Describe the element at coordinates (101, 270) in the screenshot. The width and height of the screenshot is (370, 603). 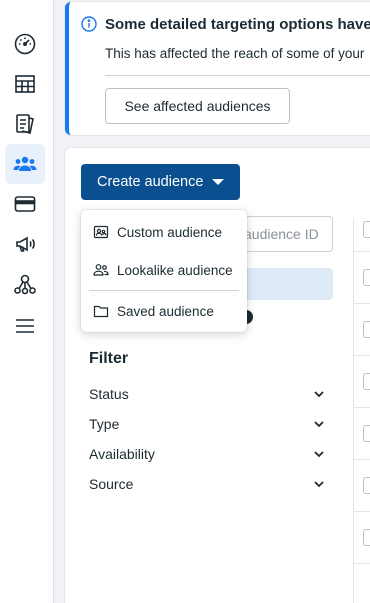
I see `lookalike-audience-icon` at that location.